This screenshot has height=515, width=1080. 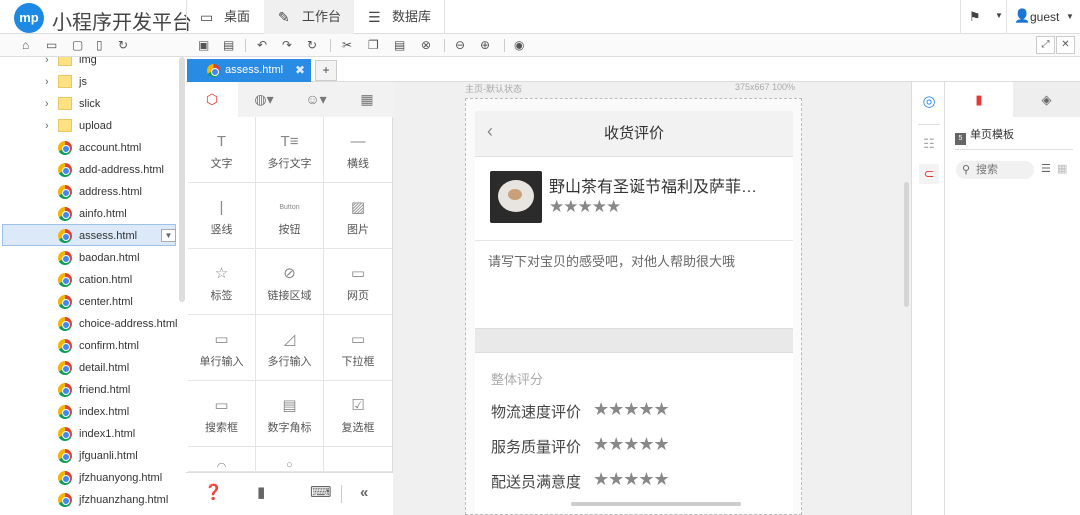 What do you see at coordinates (631, 444) in the screenshot?
I see `score-stars-service: ★★★★★` at bounding box center [631, 444].